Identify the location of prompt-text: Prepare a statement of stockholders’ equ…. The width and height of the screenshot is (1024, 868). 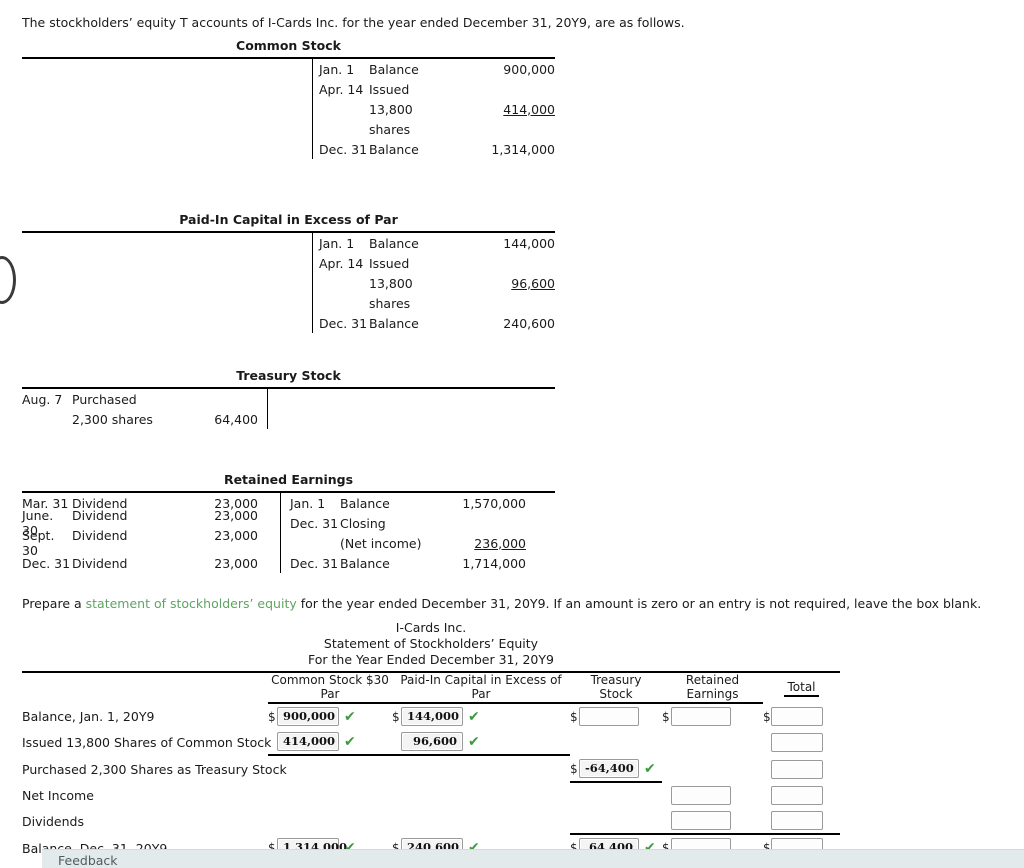
(501, 603).